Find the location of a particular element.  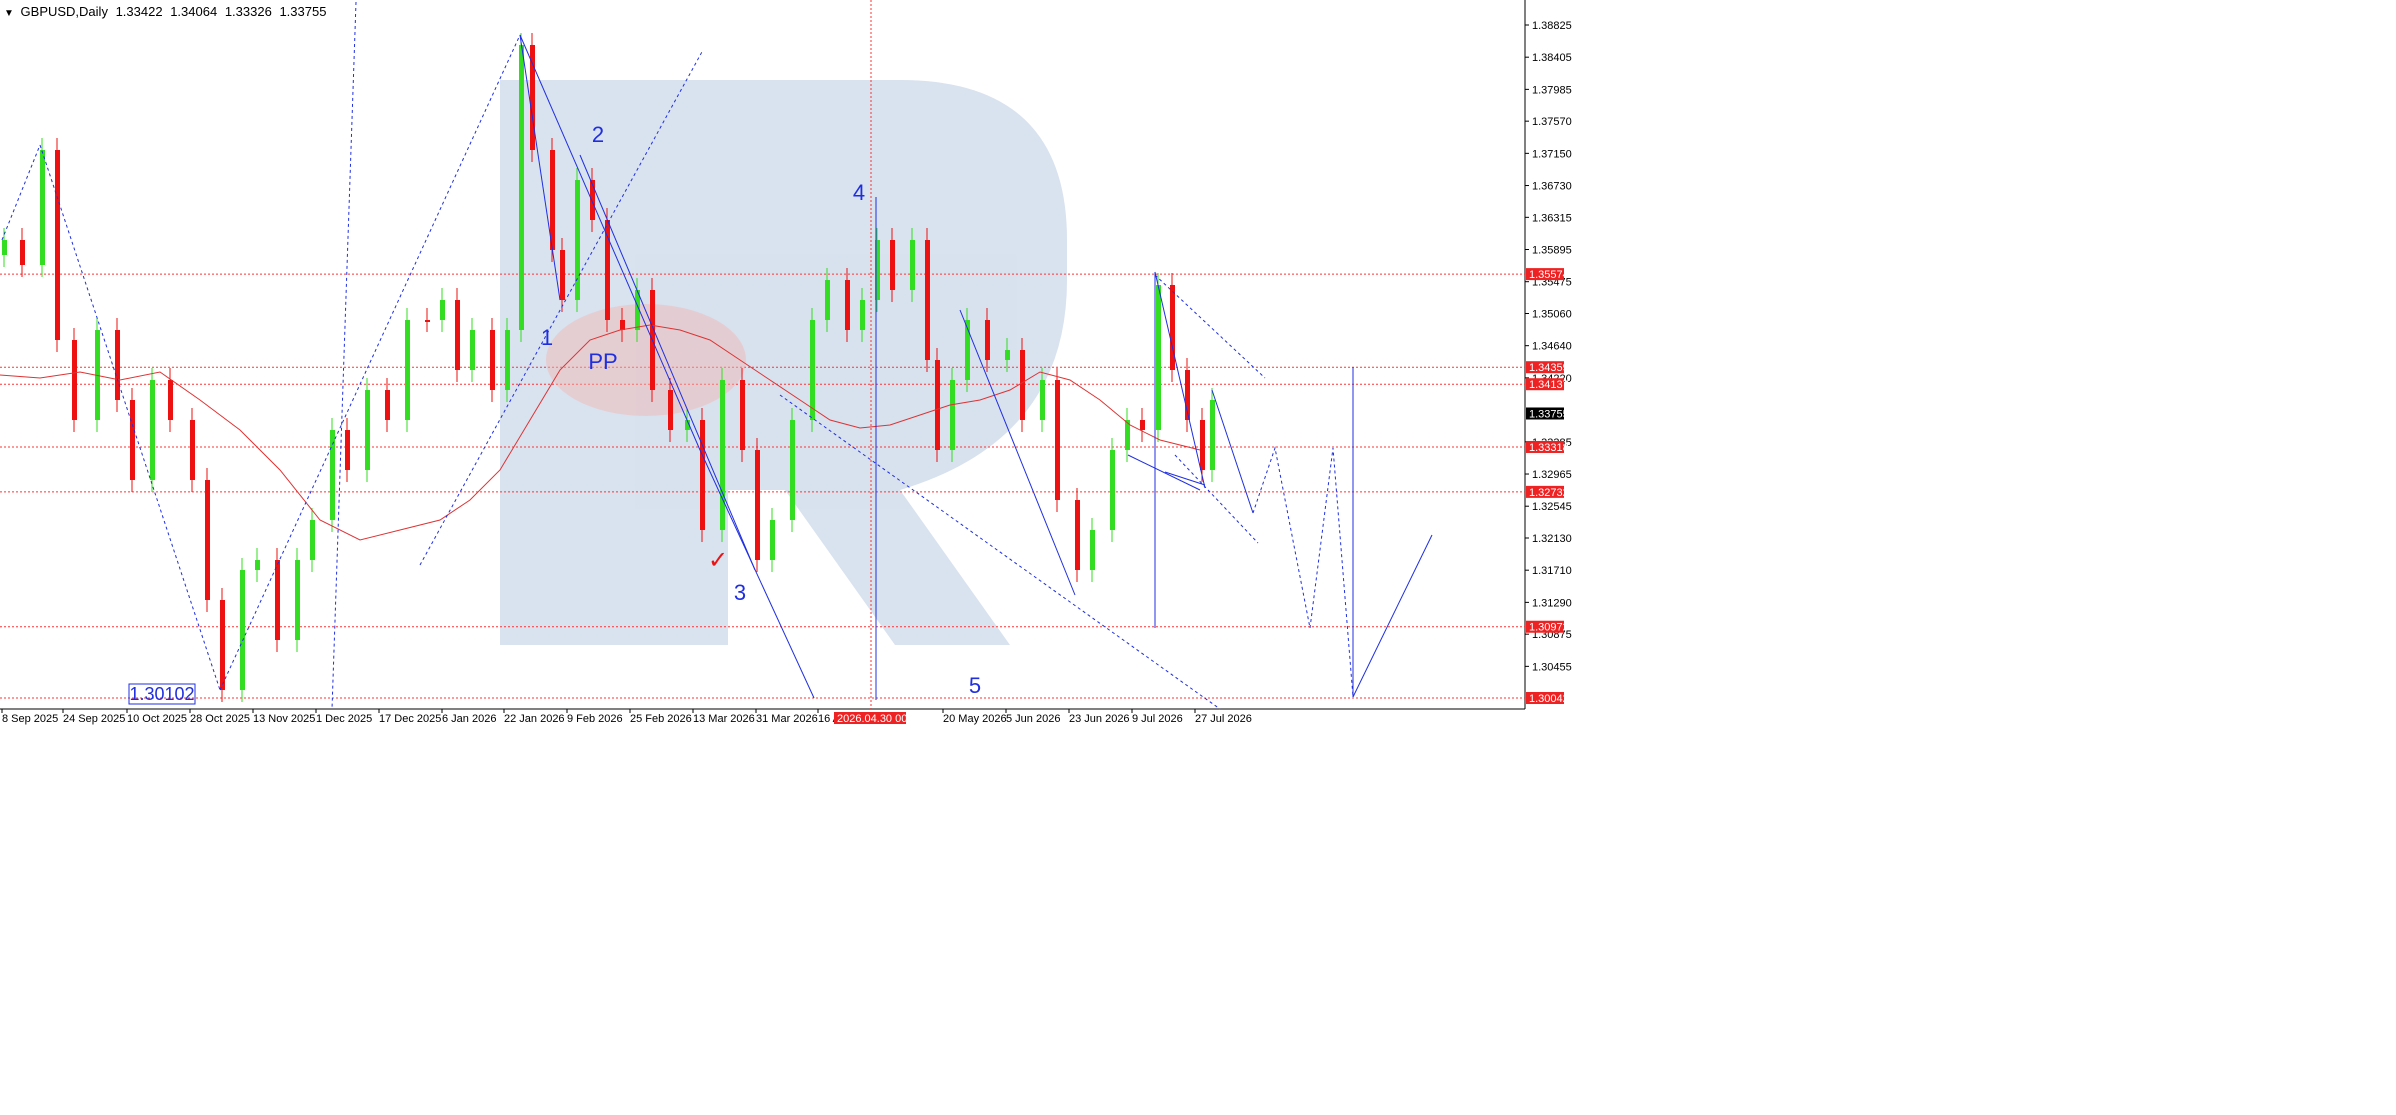

y-tick-label: 1.38825 is located at coordinates (1552, 26).